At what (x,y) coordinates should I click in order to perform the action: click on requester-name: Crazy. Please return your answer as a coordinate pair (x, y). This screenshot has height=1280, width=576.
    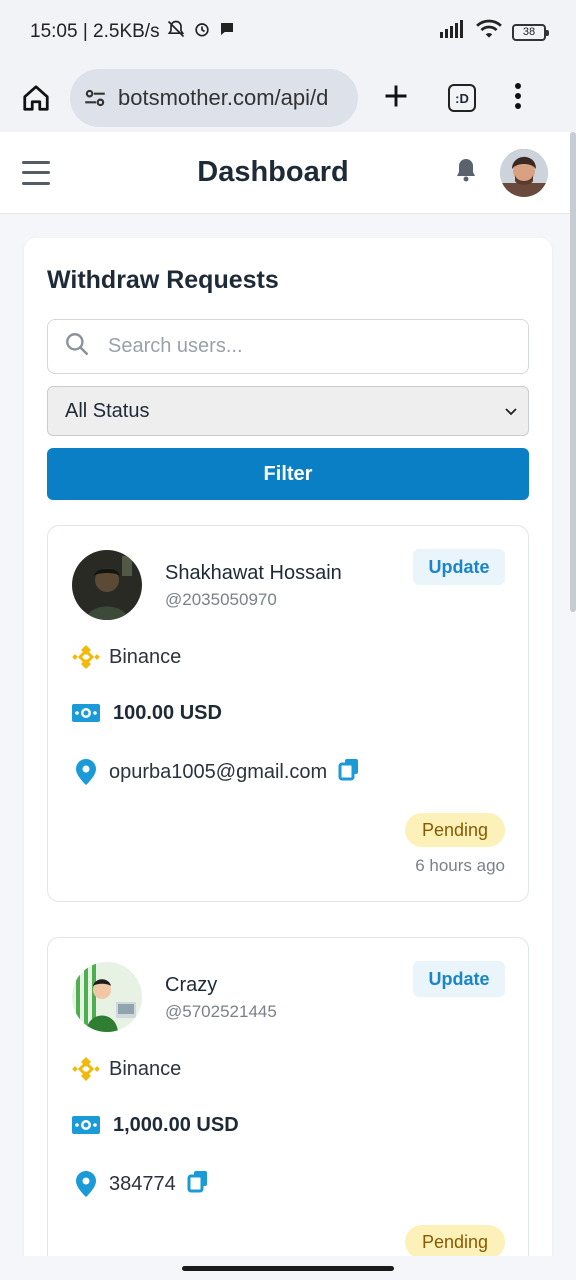
    Looking at the image, I should click on (191, 985).